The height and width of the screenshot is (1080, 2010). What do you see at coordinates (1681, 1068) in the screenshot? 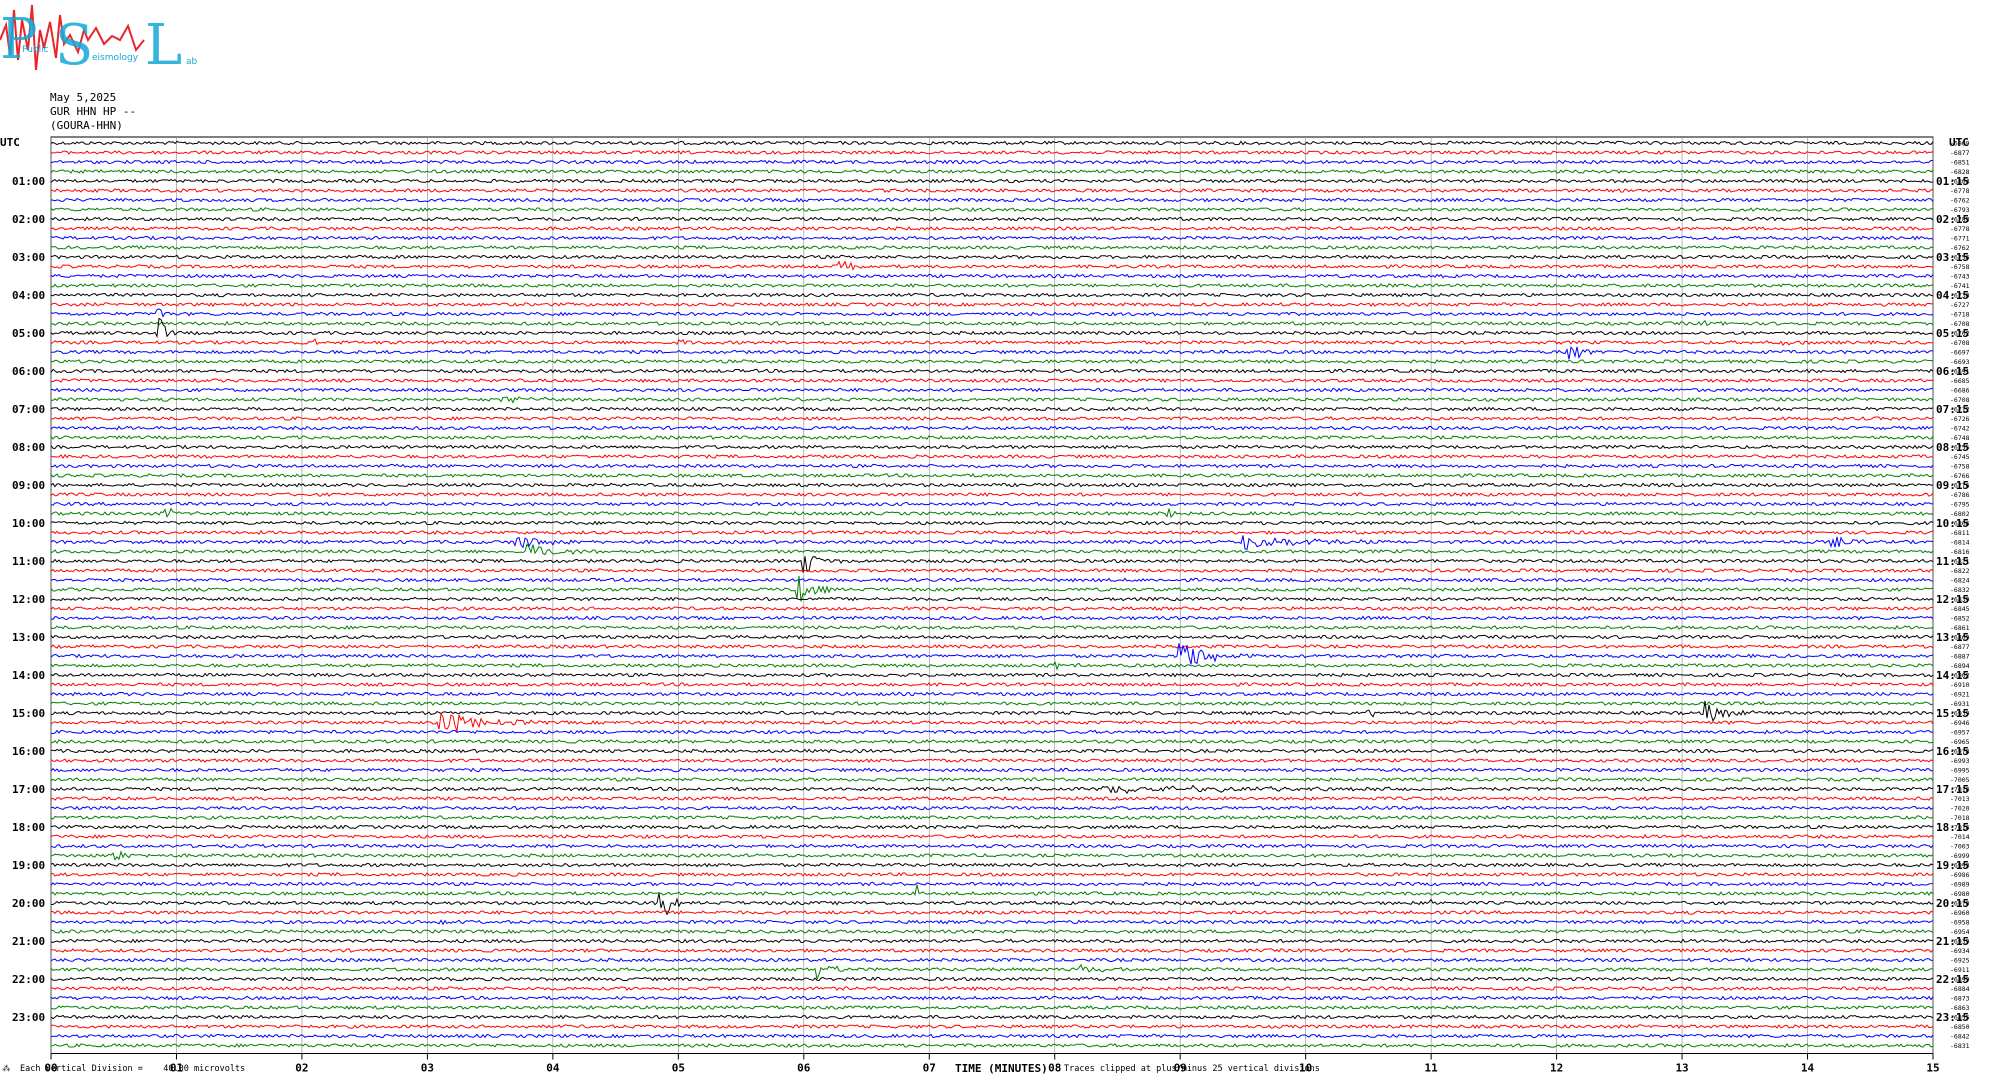
I see `x-tick-label: 13` at bounding box center [1681, 1068].